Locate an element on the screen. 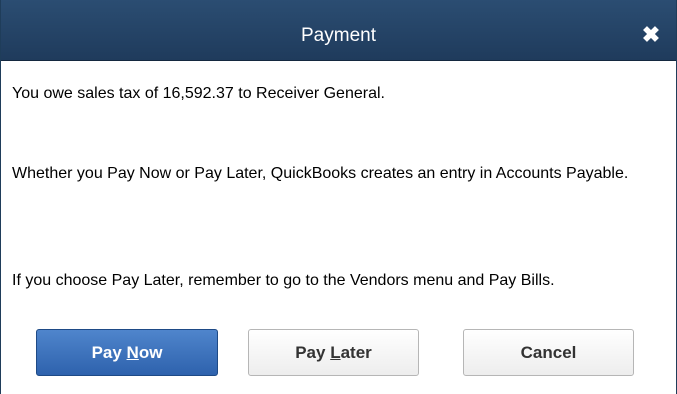 The height and width of the screenshot is (394, 677). cancel-button: Cancel is located at coordinates (548, 352).